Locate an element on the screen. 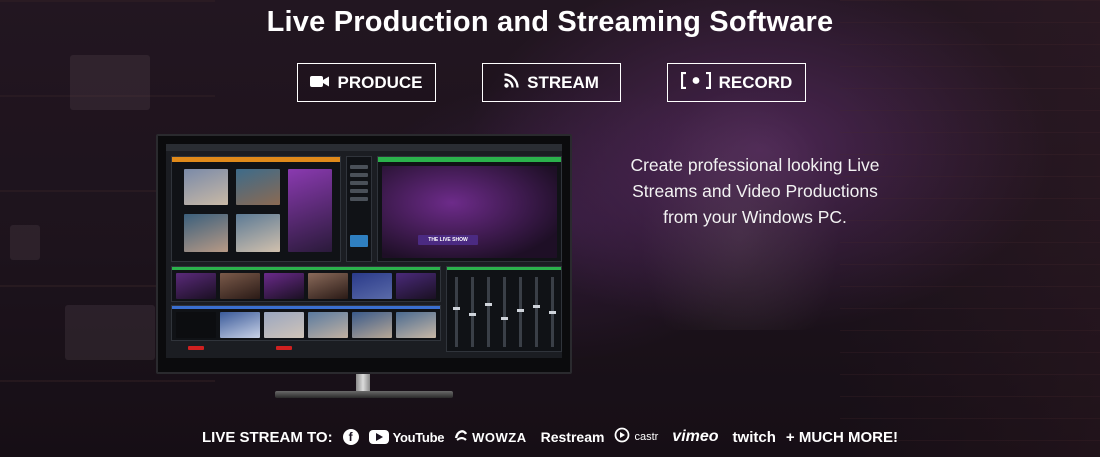 This screenshot has width=1100, height=457. audio-mixer is located at coordinates (504, 309).